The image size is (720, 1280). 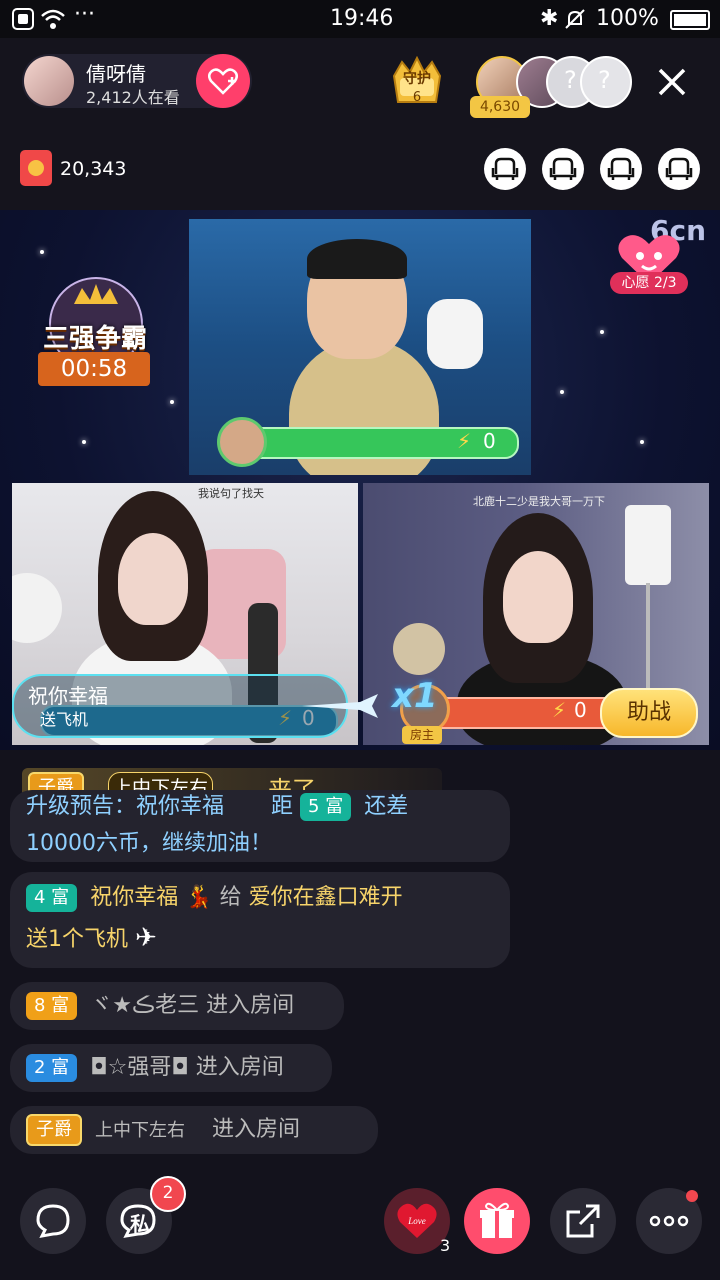 I want to click on left-video-caption: 我说句了找天, so click(x=231, y=493).